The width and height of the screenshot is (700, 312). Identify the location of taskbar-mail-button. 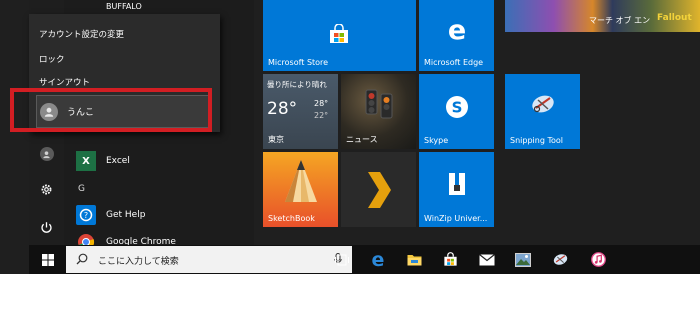
(487, 259).